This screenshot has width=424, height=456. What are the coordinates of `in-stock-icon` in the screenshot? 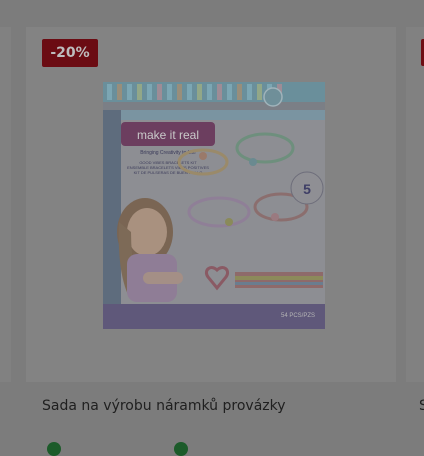 It's located at (54, 449).